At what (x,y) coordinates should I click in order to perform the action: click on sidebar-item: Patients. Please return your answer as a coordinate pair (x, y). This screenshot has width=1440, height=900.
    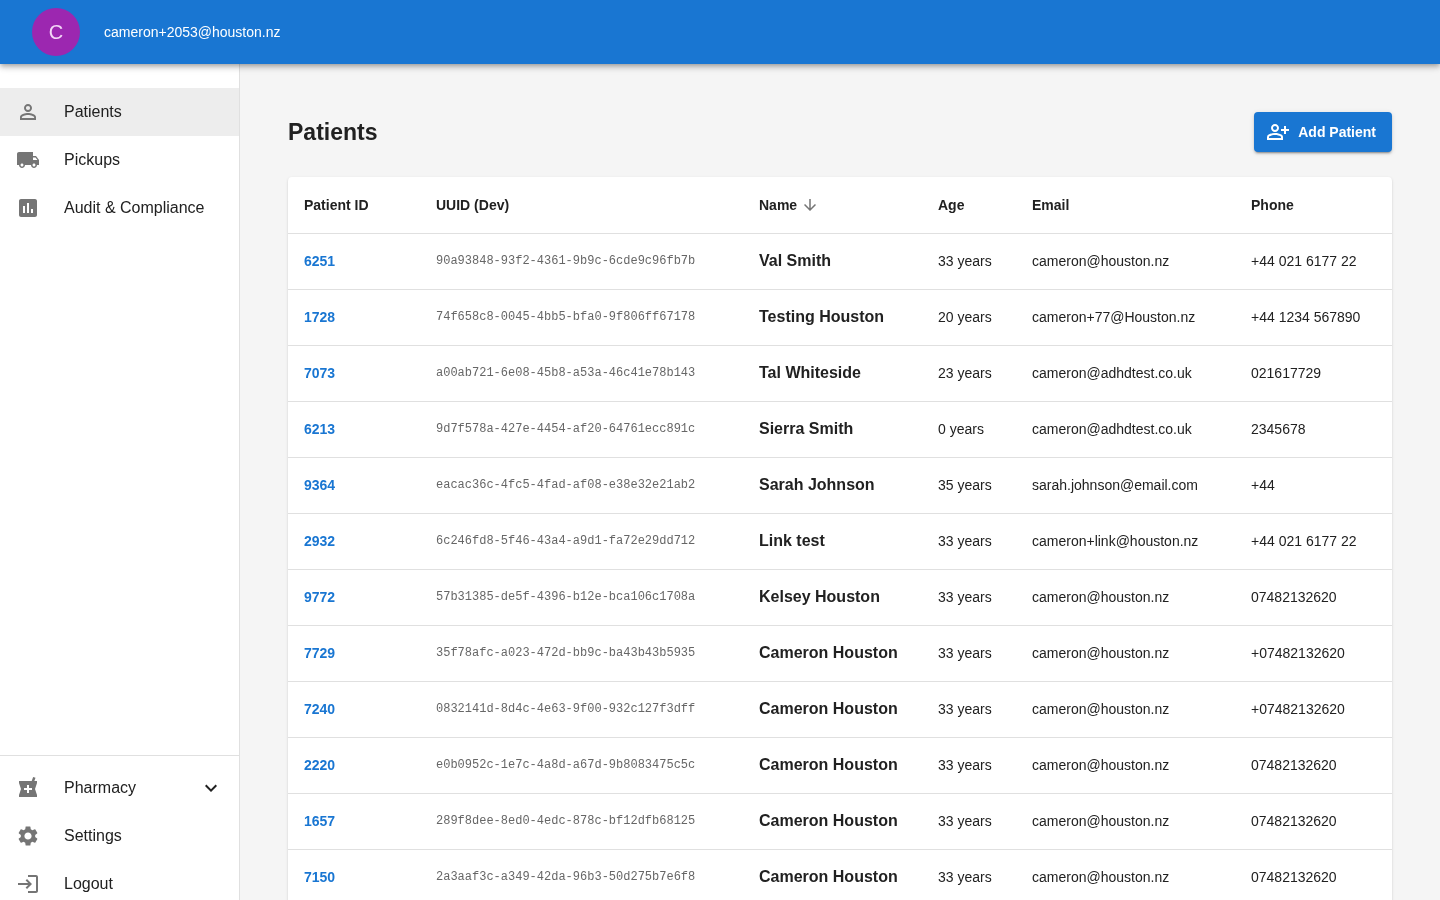
    Looking at the image, I should click on (119, 112).